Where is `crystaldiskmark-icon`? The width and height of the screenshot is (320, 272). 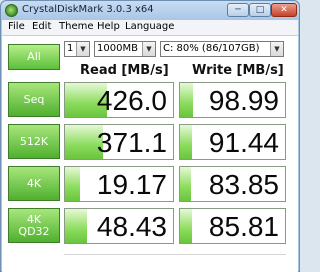 crystaldiskmark-icon is located at coordinates (11, 10).